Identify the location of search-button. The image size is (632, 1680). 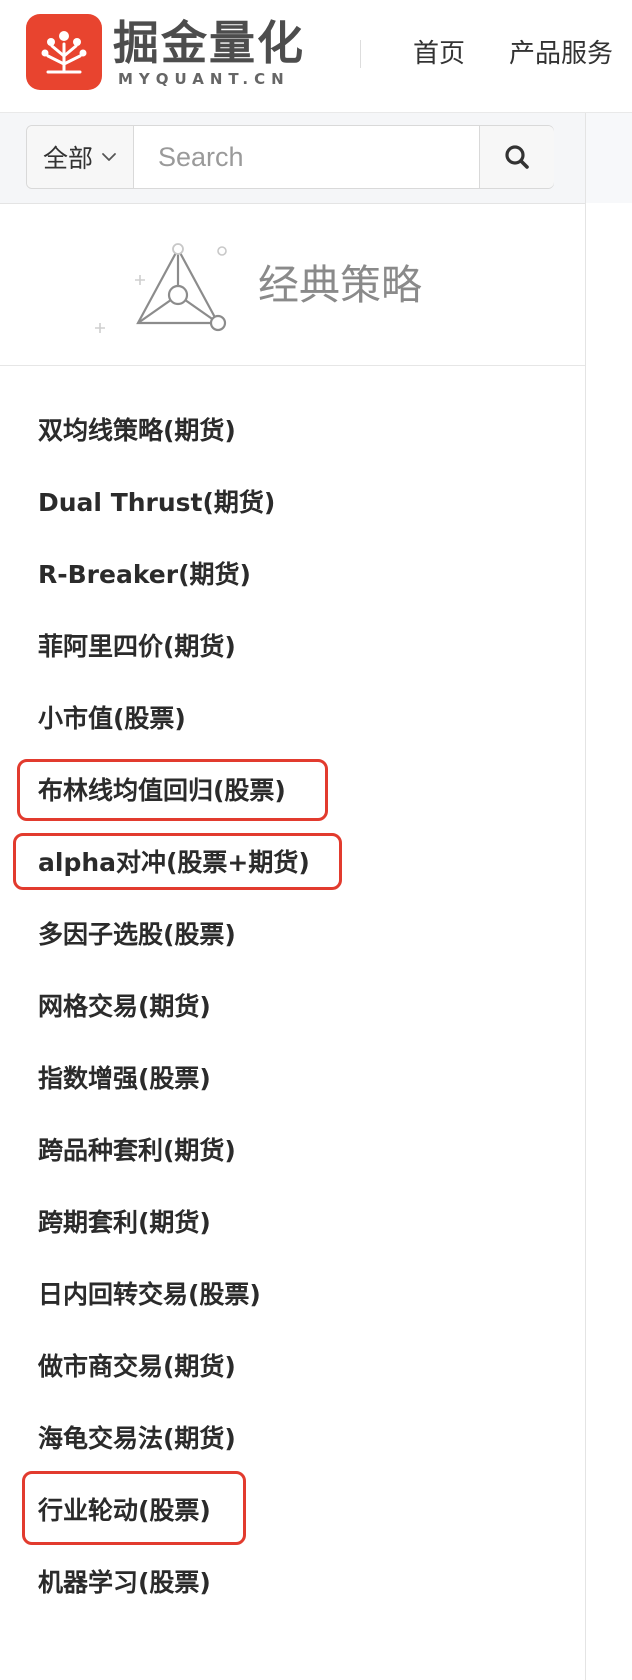
(516, 157).